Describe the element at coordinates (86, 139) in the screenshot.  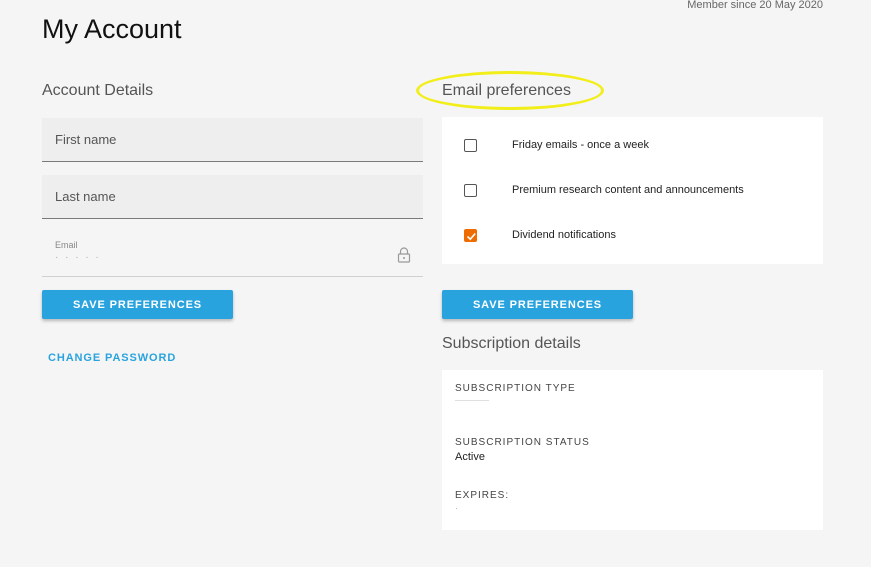
I see `first-name-placeholder: First name` at that location.